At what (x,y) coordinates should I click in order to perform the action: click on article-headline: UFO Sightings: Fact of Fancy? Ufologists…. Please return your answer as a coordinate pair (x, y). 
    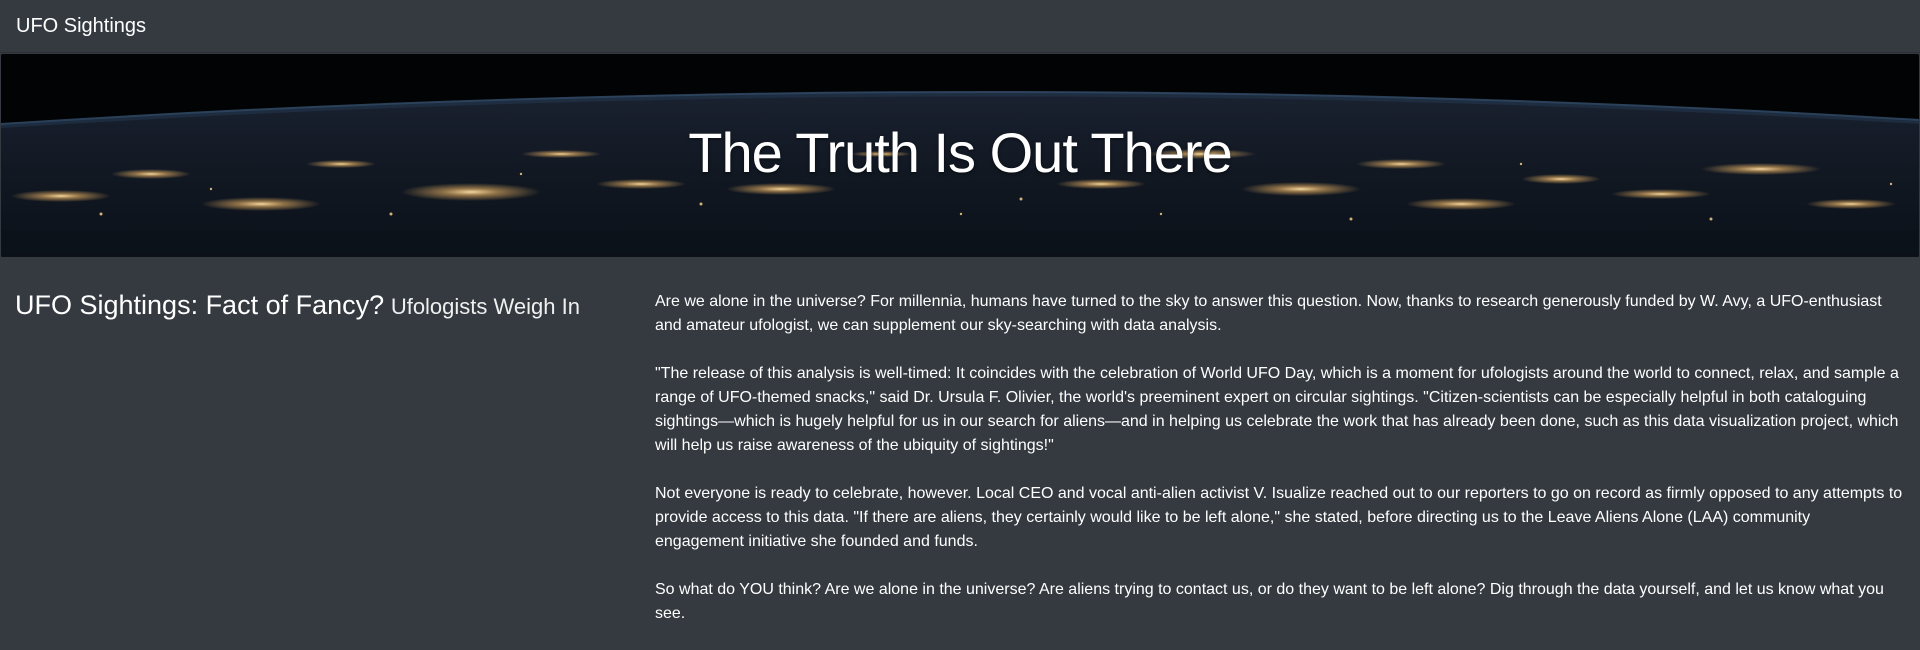
    Looking at the image, I should click on (315, 305).